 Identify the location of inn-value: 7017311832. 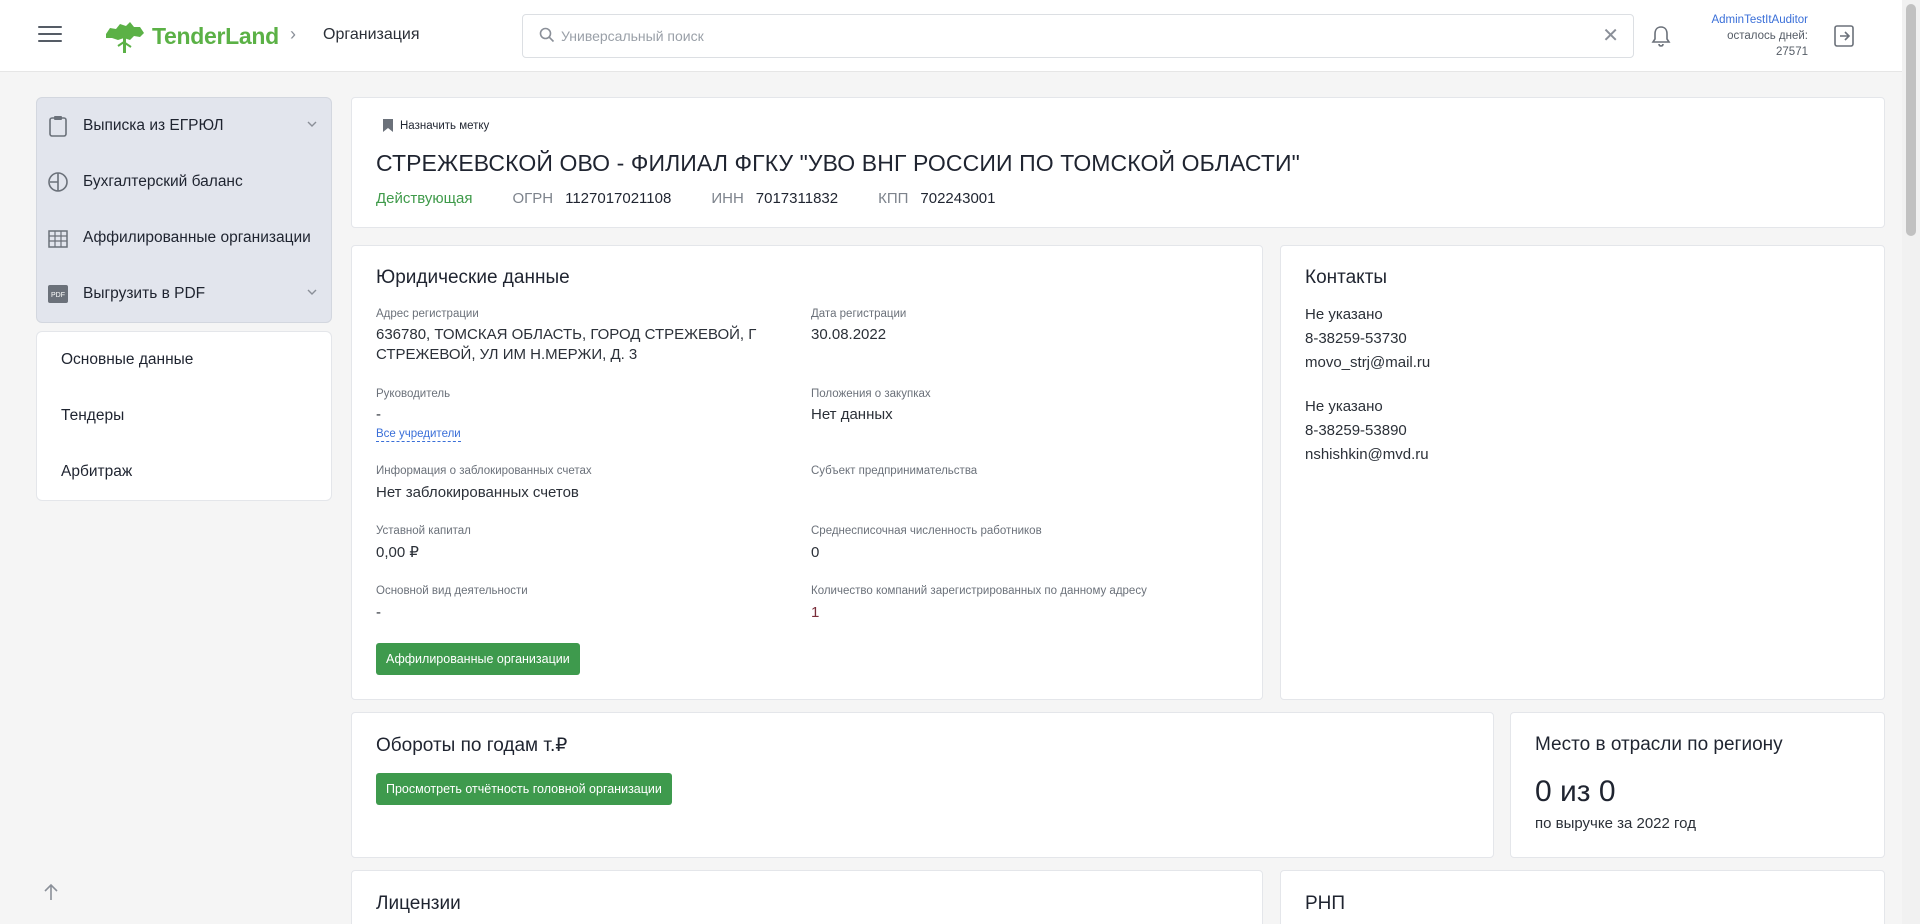
(797, 198).